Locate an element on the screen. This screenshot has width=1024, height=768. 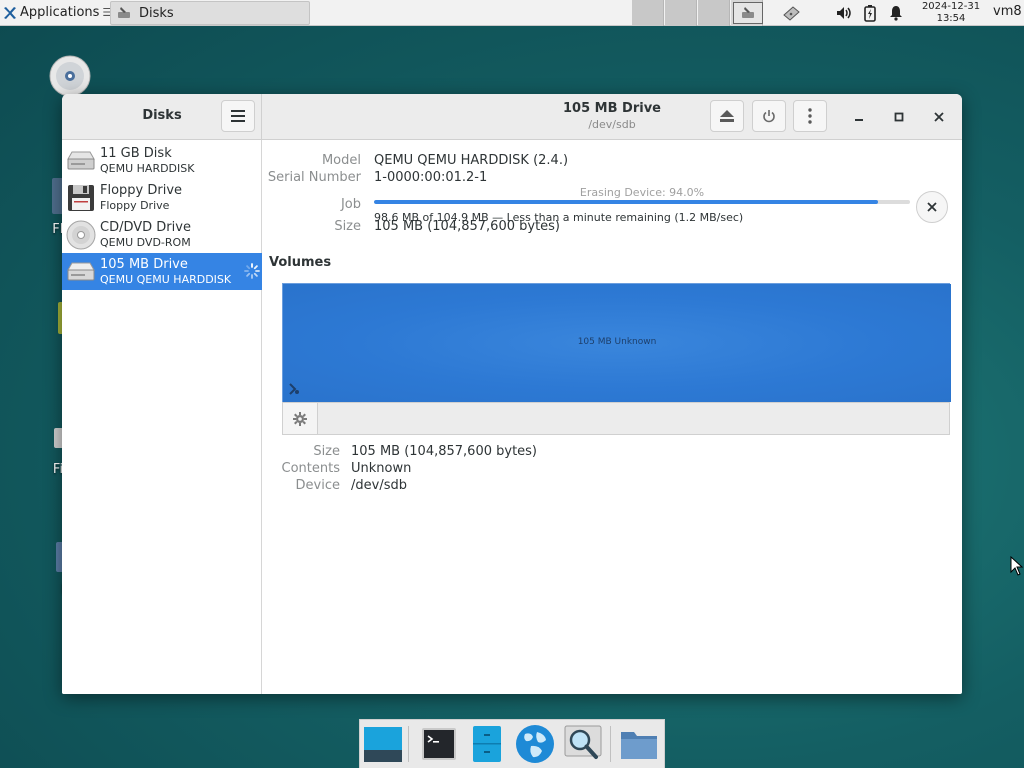
drive-header: 105 MB Drive /dev/sdb is located at coordinates (612, 117).